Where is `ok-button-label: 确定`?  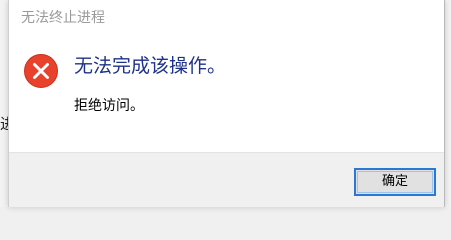
ok-button-label: 确定 is located at coordinates (394, 181).